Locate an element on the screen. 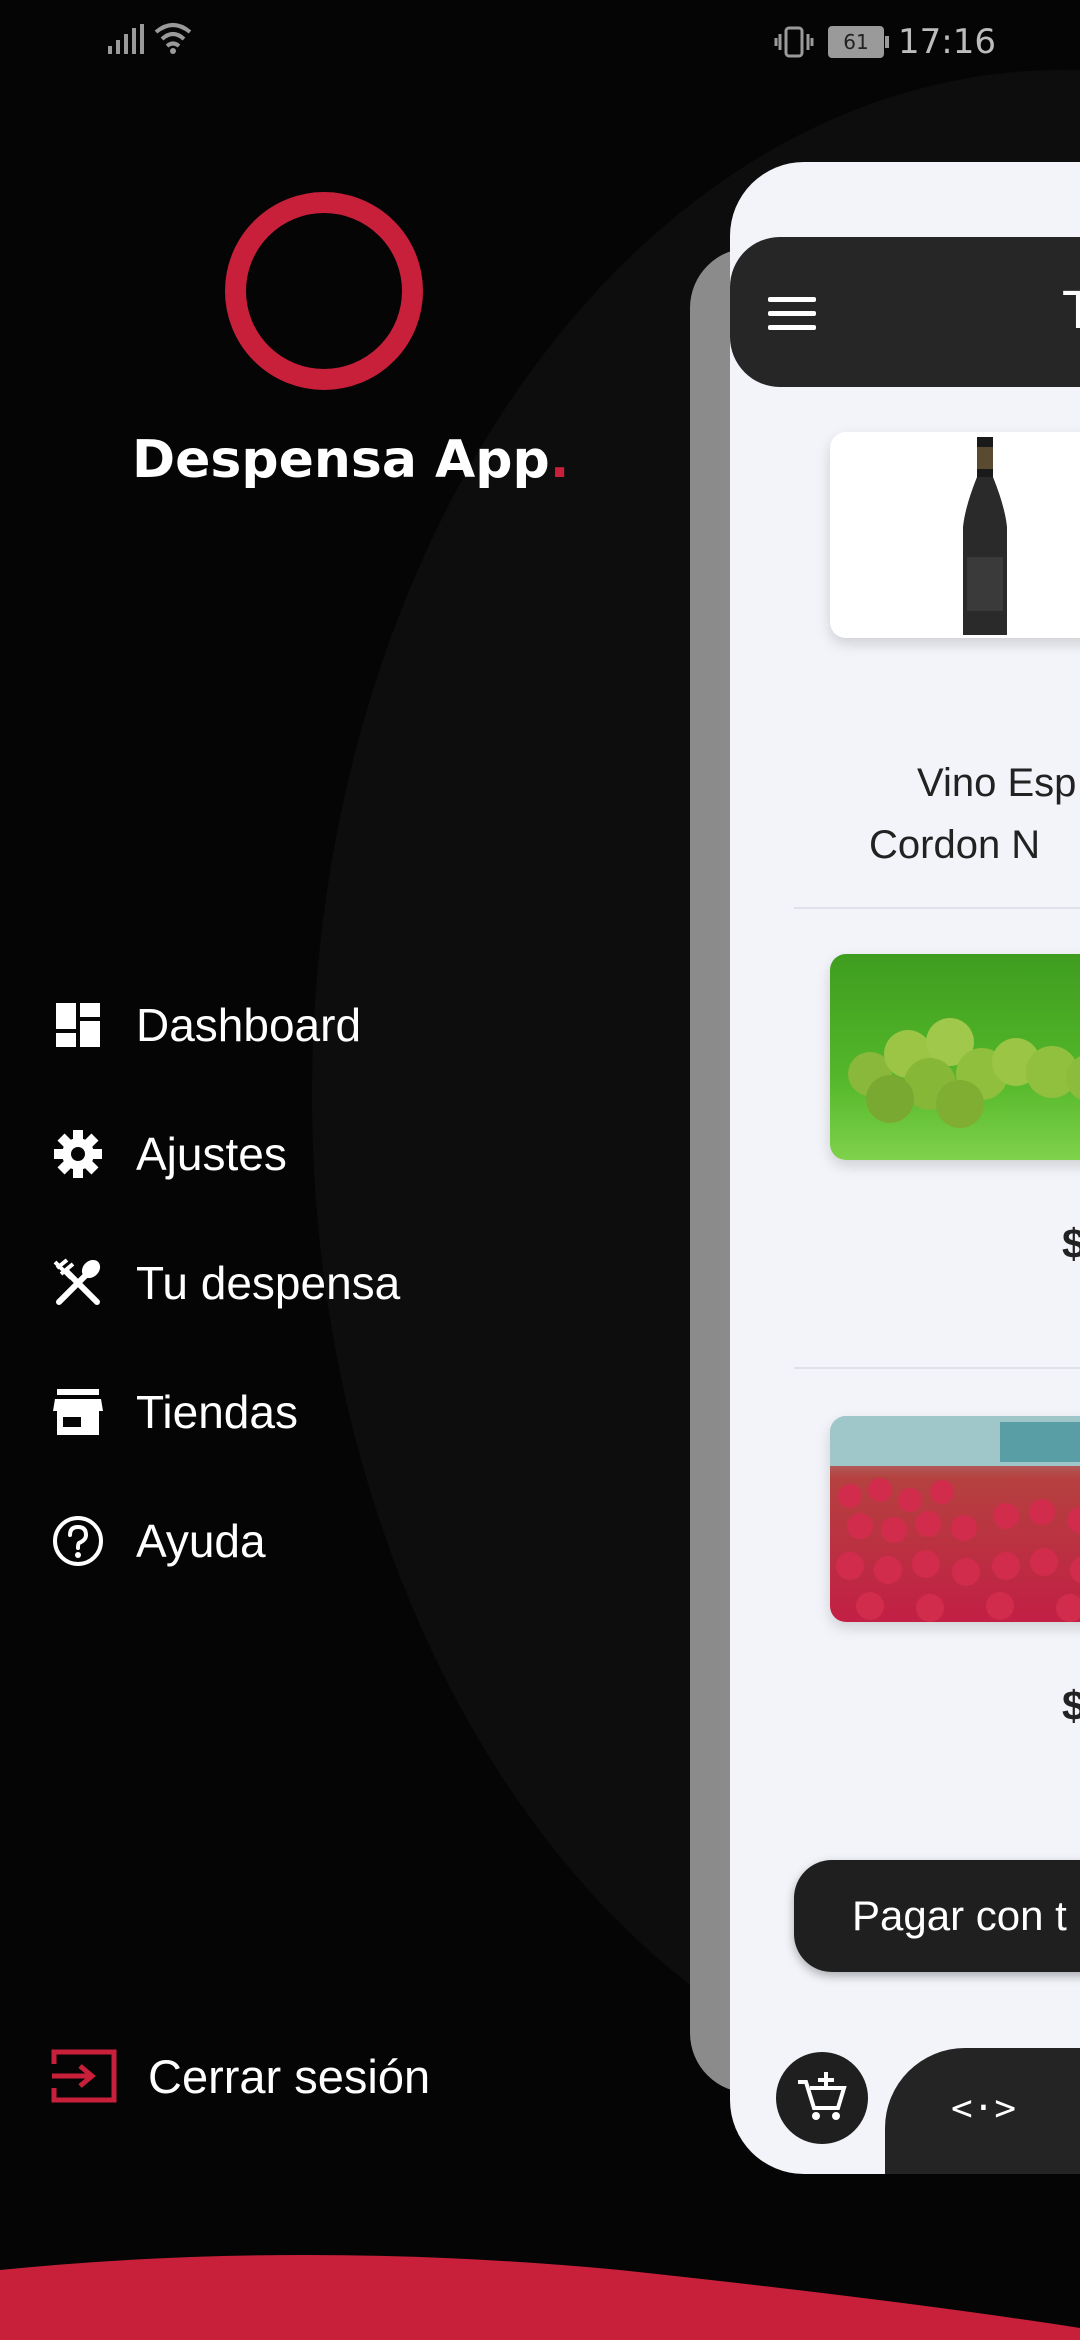  code-nav-icon: <·> is located at coordinates (983, 2108).